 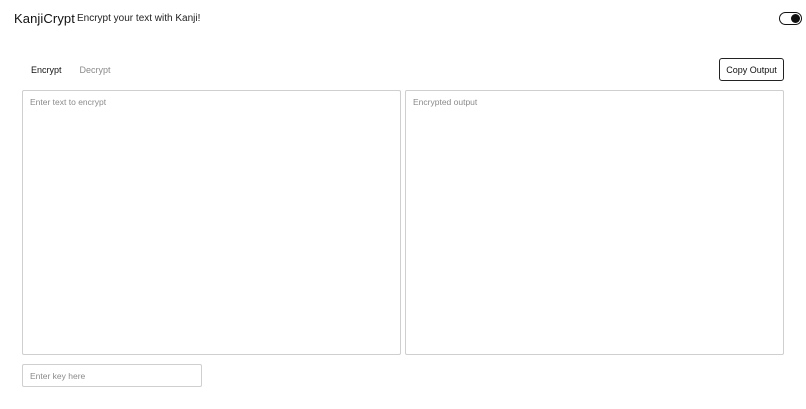 I want to click on key-input, so click(x=112, y=375).